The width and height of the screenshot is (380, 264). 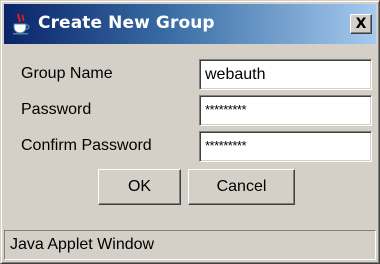 What do you see at coordinates (285, 74) in the screenshot?
I see `group-name-input: webauth` at bounding box center [285, 74].